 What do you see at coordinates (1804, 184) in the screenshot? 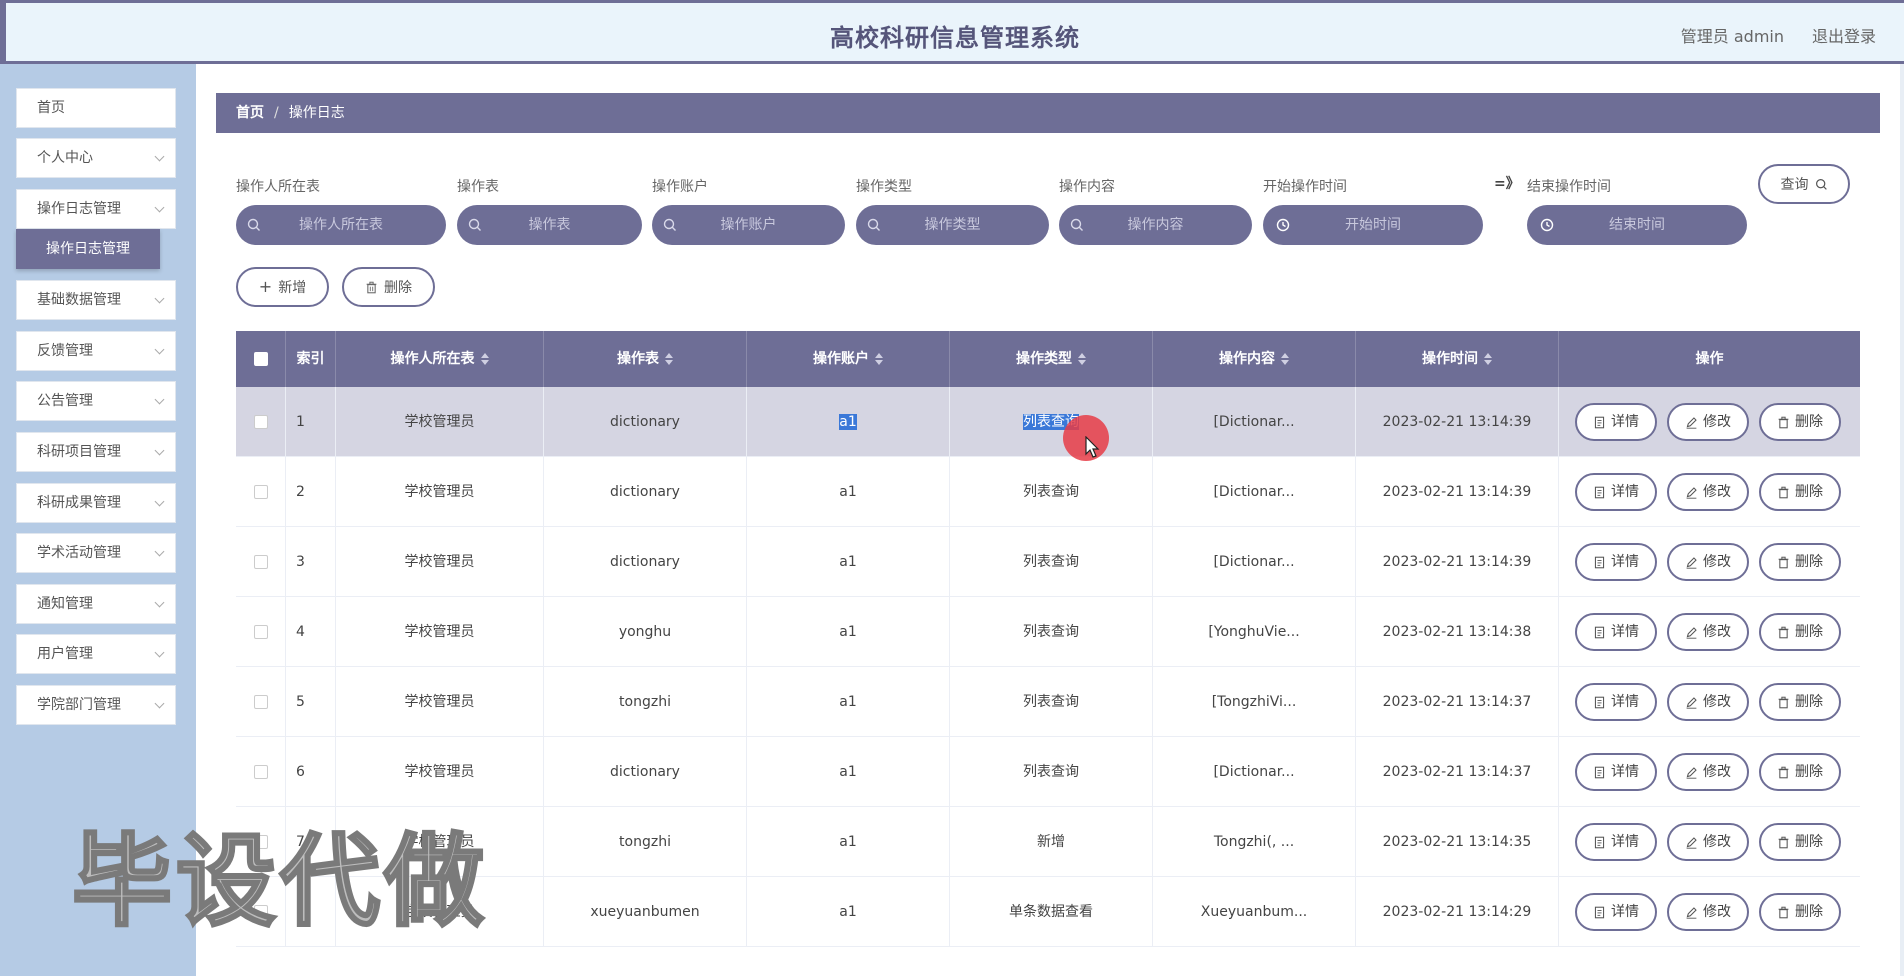
I see `query-button: 查询` at bounding box center [1804, 184].